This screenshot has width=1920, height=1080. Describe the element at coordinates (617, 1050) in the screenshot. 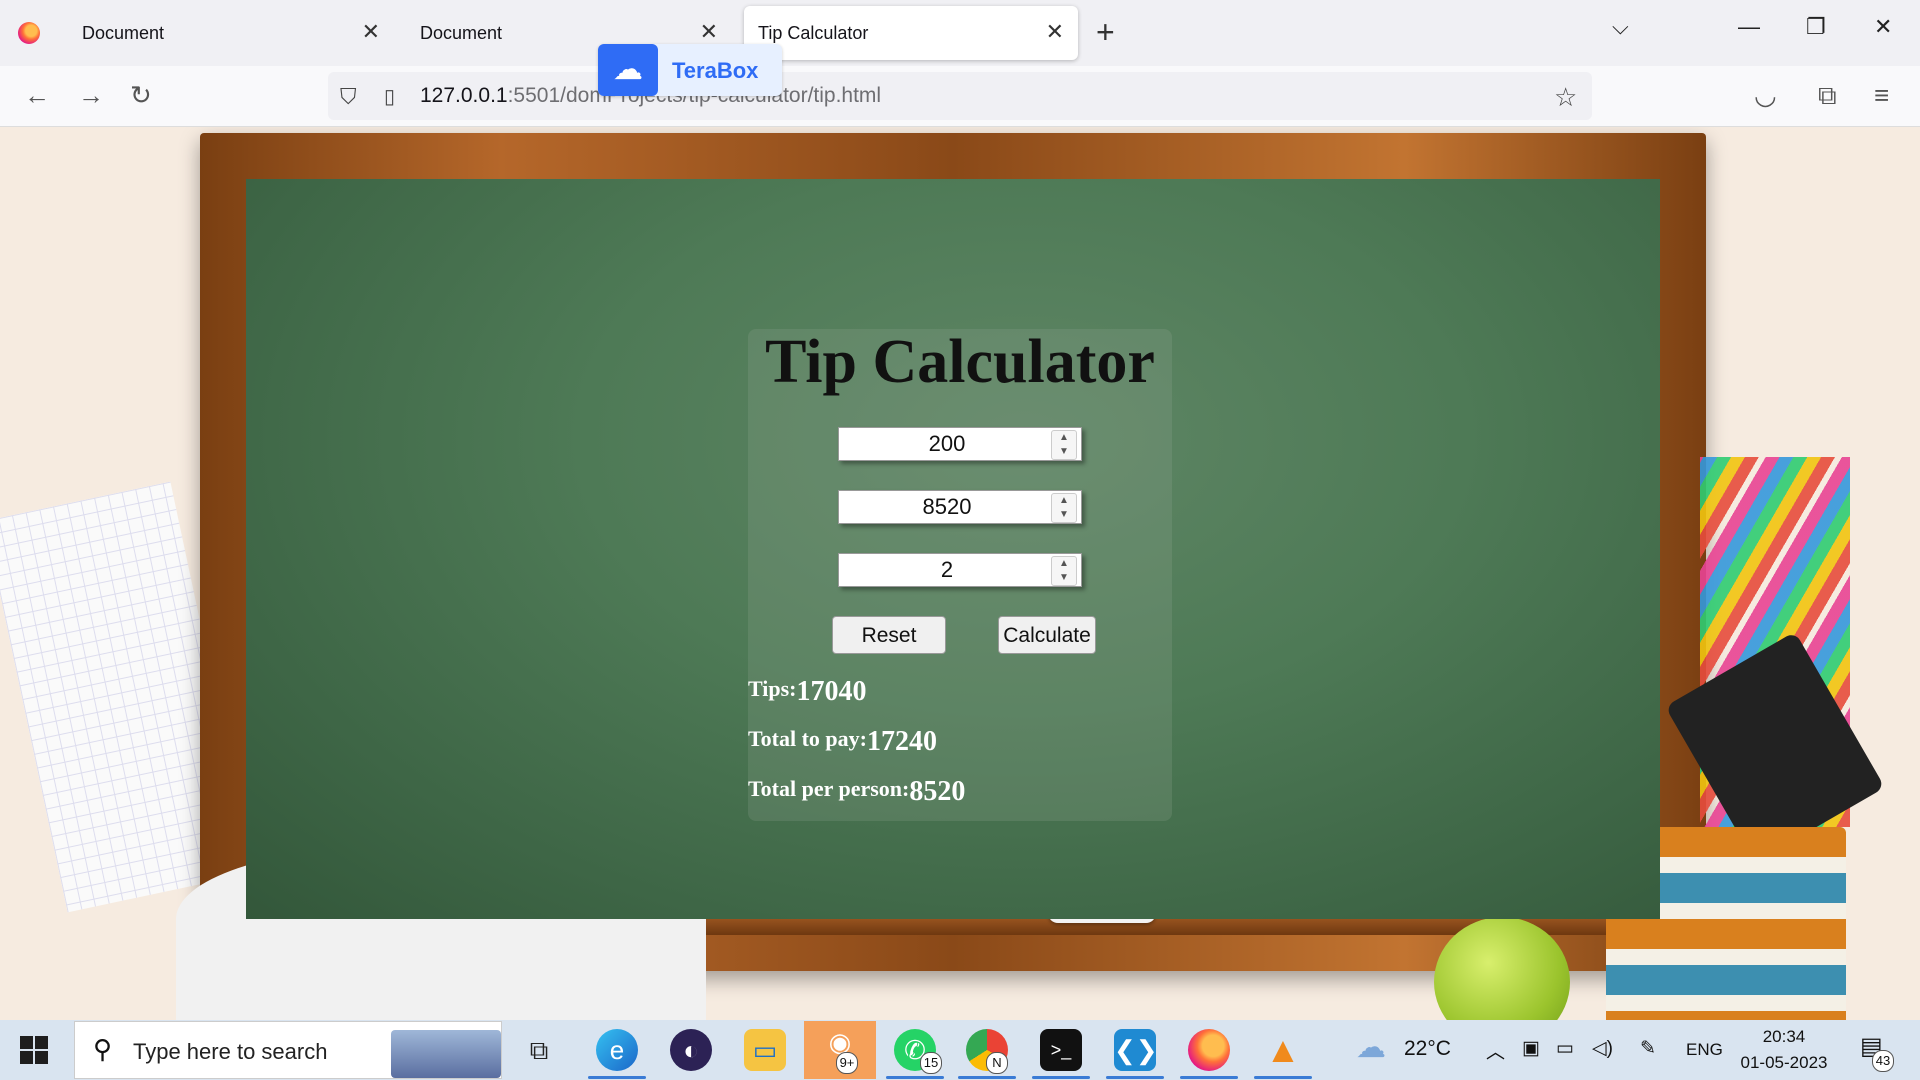

I see `edge-icon: e` at that location.